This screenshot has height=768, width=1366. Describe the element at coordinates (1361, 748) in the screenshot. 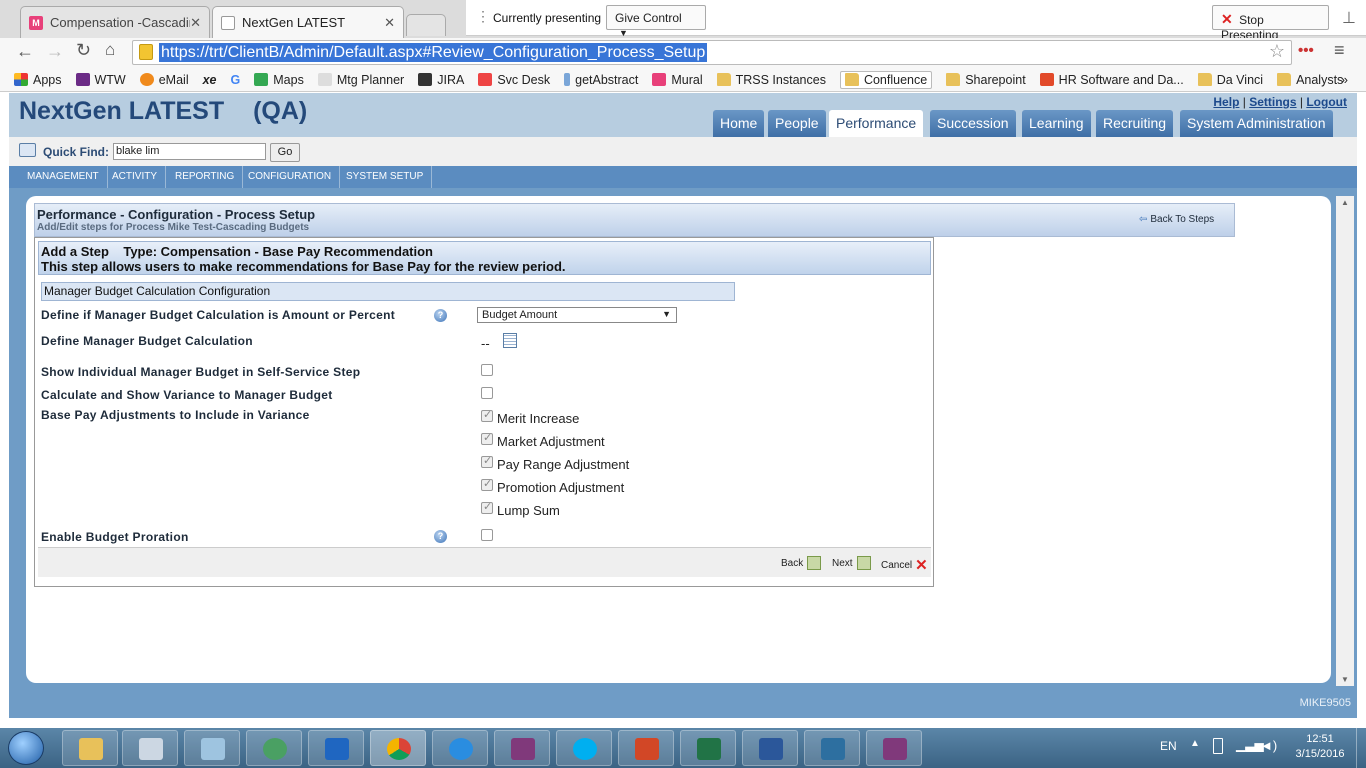

I see `show-desktop-button` at that location.